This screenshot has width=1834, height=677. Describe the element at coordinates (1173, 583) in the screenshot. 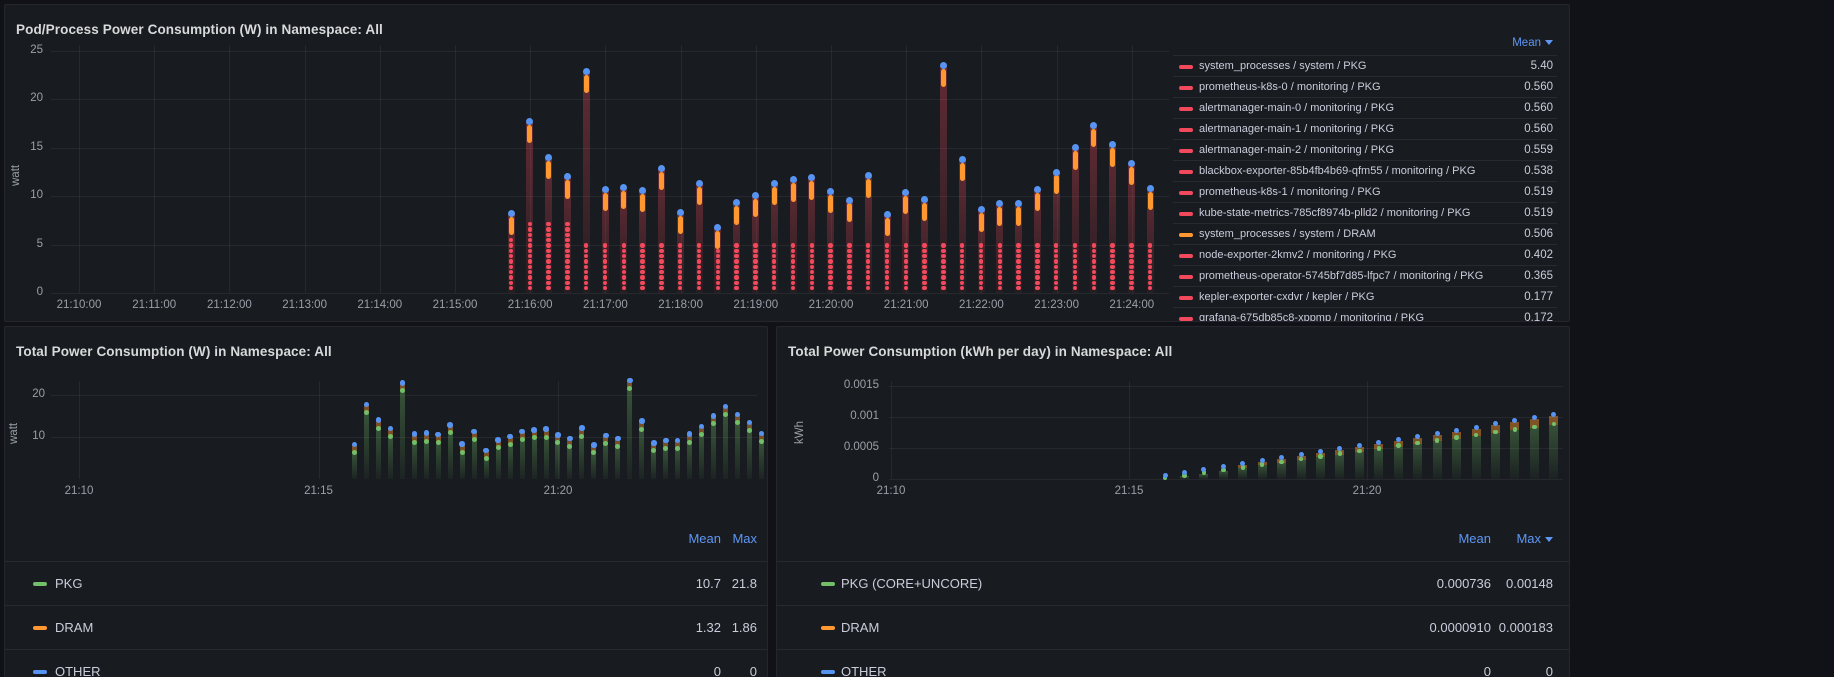

I see `legend-row: PKG (CORE+UNCORE) 0.000736 0.00148` at that location.